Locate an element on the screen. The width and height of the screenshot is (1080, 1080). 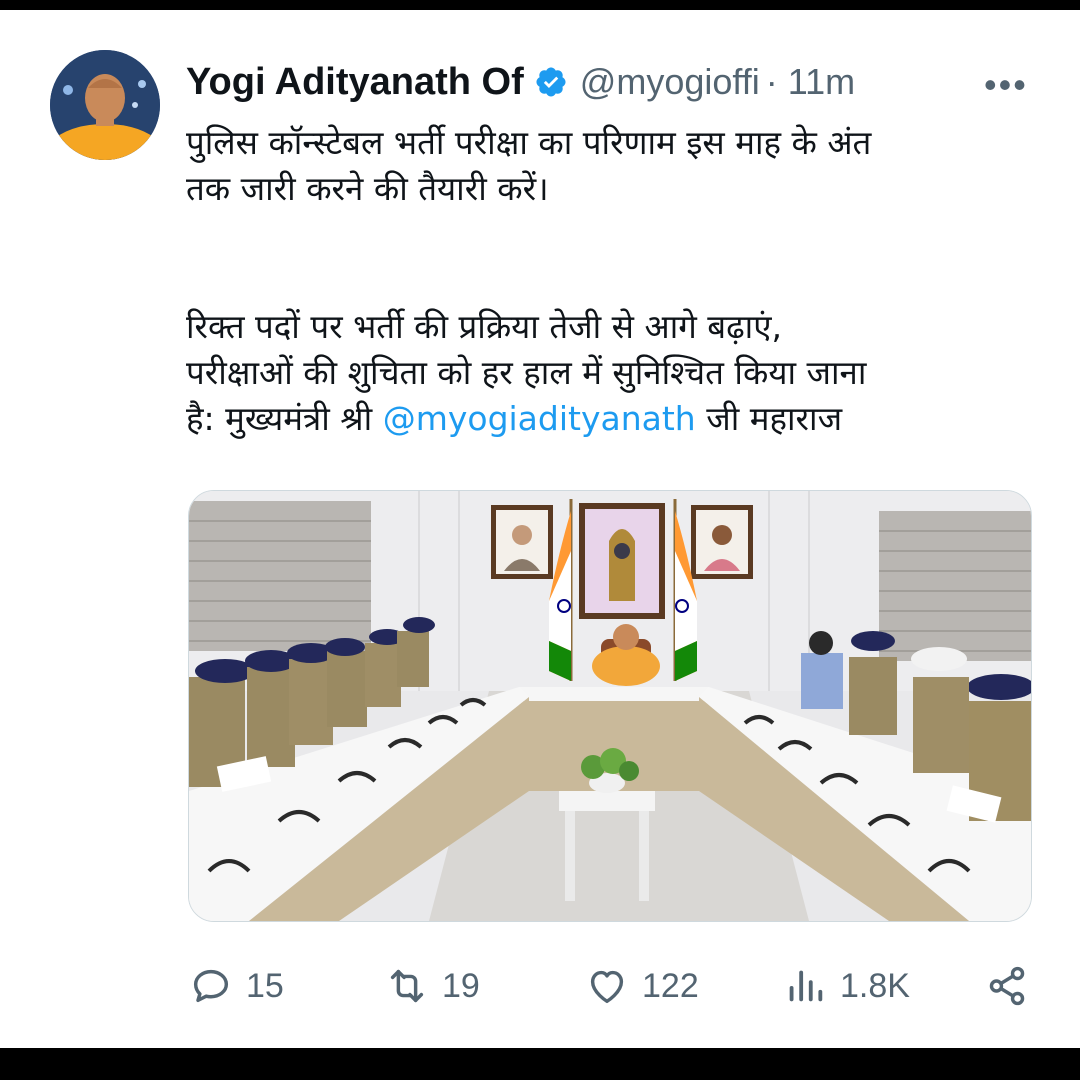
like-count: 122 is located at coordinates (670, 985).